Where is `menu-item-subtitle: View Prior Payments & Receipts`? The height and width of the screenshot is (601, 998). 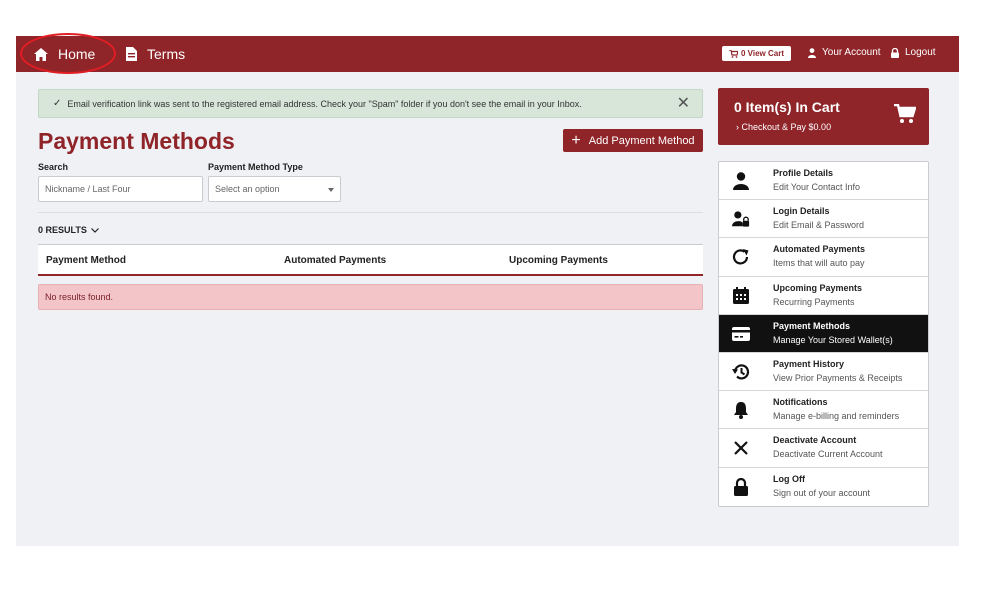 menu-item-subtitle: View Prior Payments & Receipts is located at coordinates (838, 377).